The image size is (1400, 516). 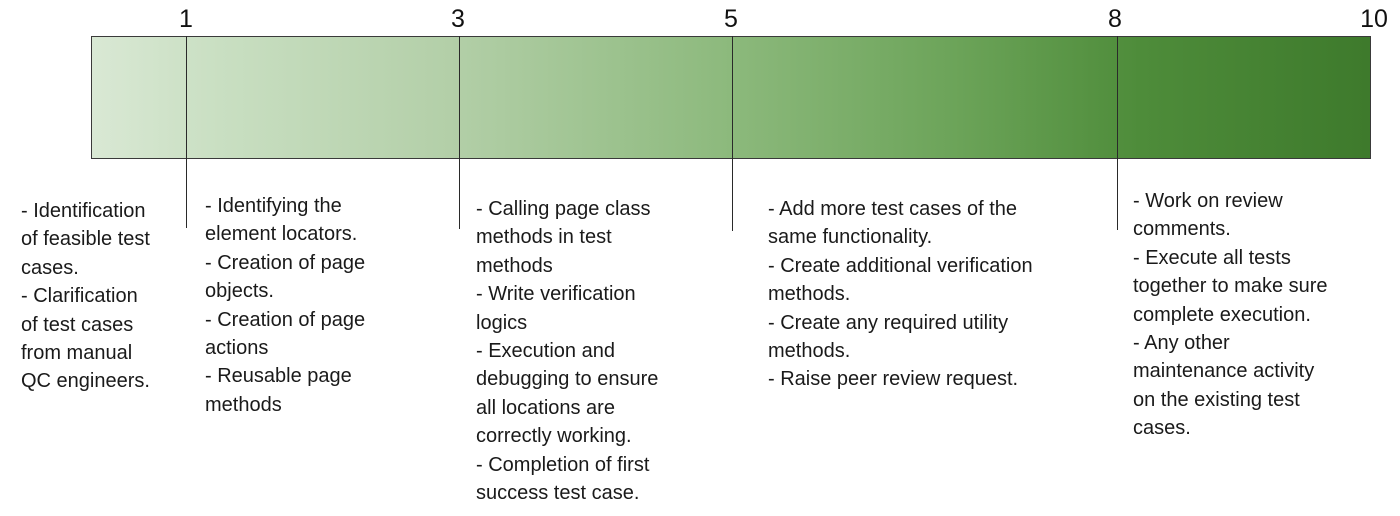 What do you see at coordinates (731, 19) in the screenshot?
I see `tick-label-5: 5` at bounding box center [731, 19].